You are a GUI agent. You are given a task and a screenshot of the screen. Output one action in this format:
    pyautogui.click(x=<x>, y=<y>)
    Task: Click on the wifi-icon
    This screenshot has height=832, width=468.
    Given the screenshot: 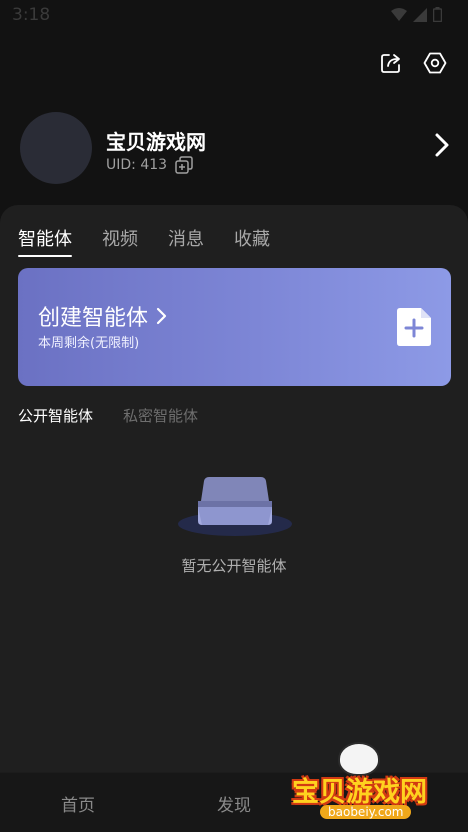 What is the action you would take?
    pyautogui.click(x=399, y=14)
    